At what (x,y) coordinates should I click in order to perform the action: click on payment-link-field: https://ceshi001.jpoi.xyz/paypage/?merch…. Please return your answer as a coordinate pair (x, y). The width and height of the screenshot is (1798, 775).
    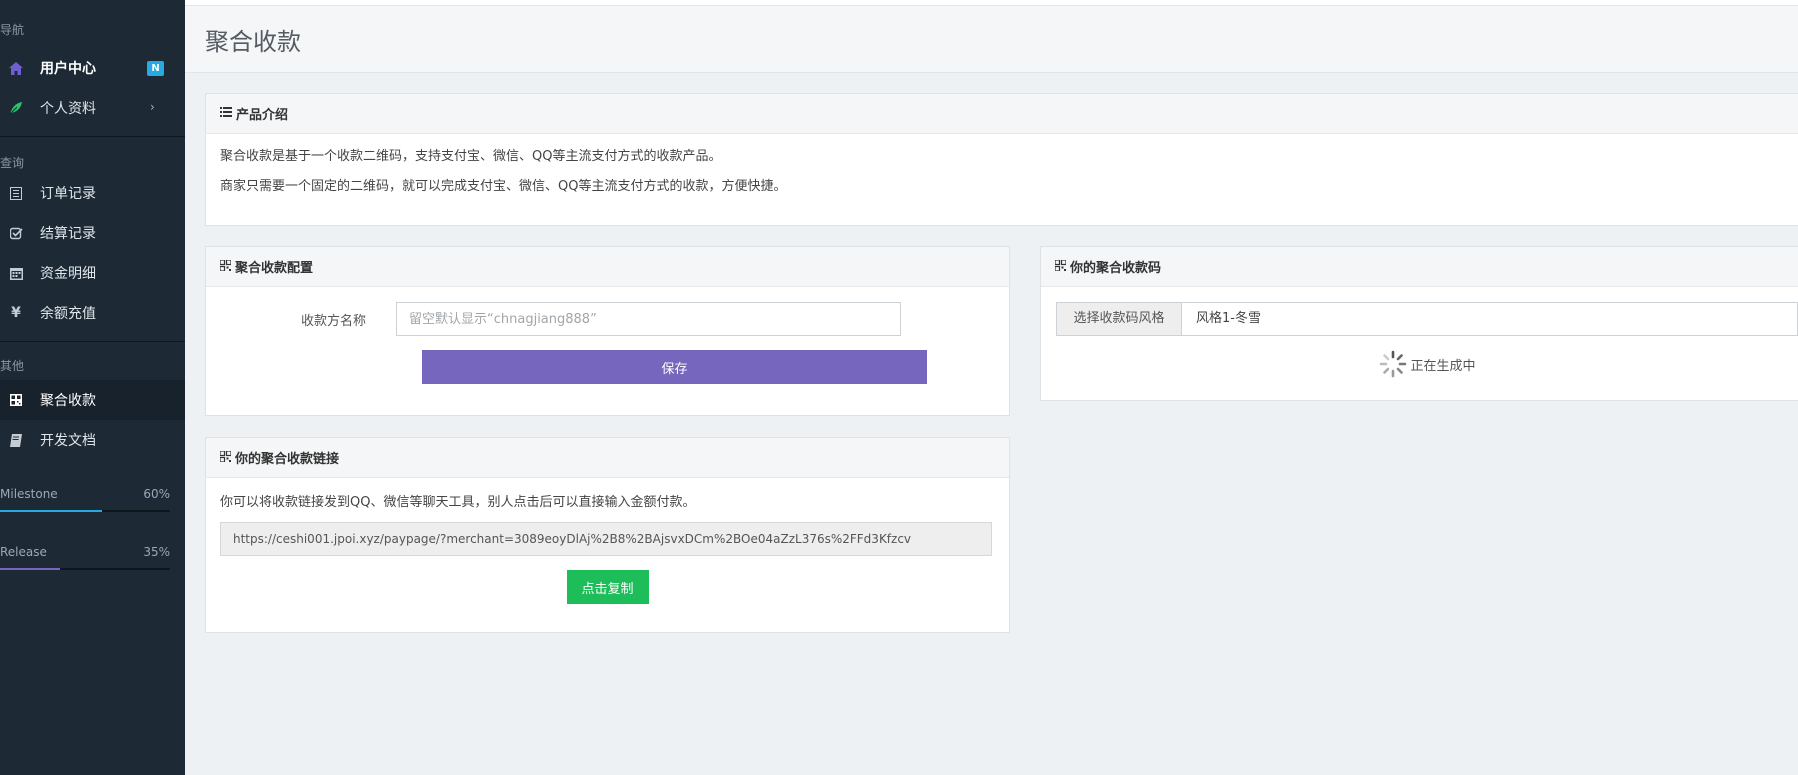
    Looking at the image, I should click on (606, 539).